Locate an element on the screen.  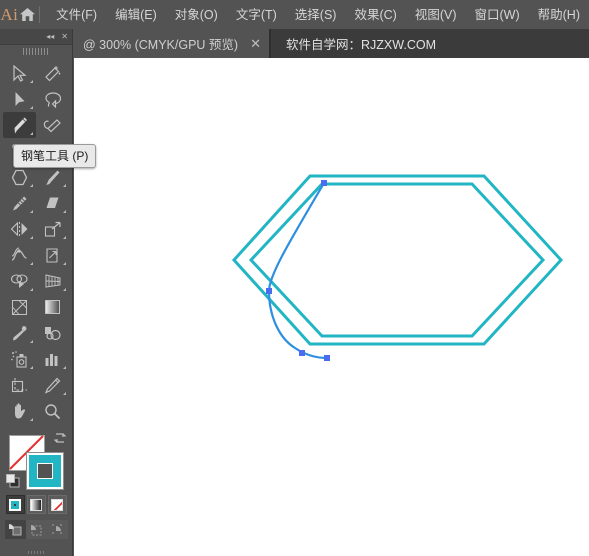
pencil-tool-icon is located at coordinates (20, 203).